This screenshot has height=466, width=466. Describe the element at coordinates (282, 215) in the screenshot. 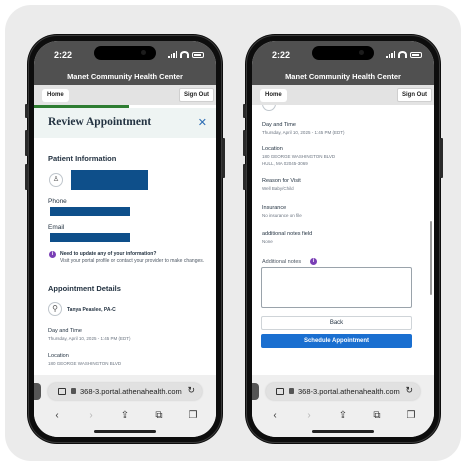

I see `insurance-value: No insurance on file` at that location.